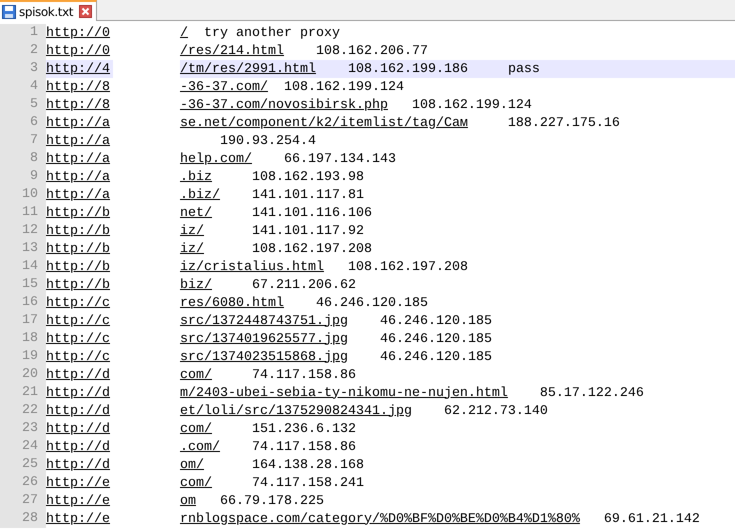 The image size is (735, 529). I want to click on close-icon, so click(85, 11).